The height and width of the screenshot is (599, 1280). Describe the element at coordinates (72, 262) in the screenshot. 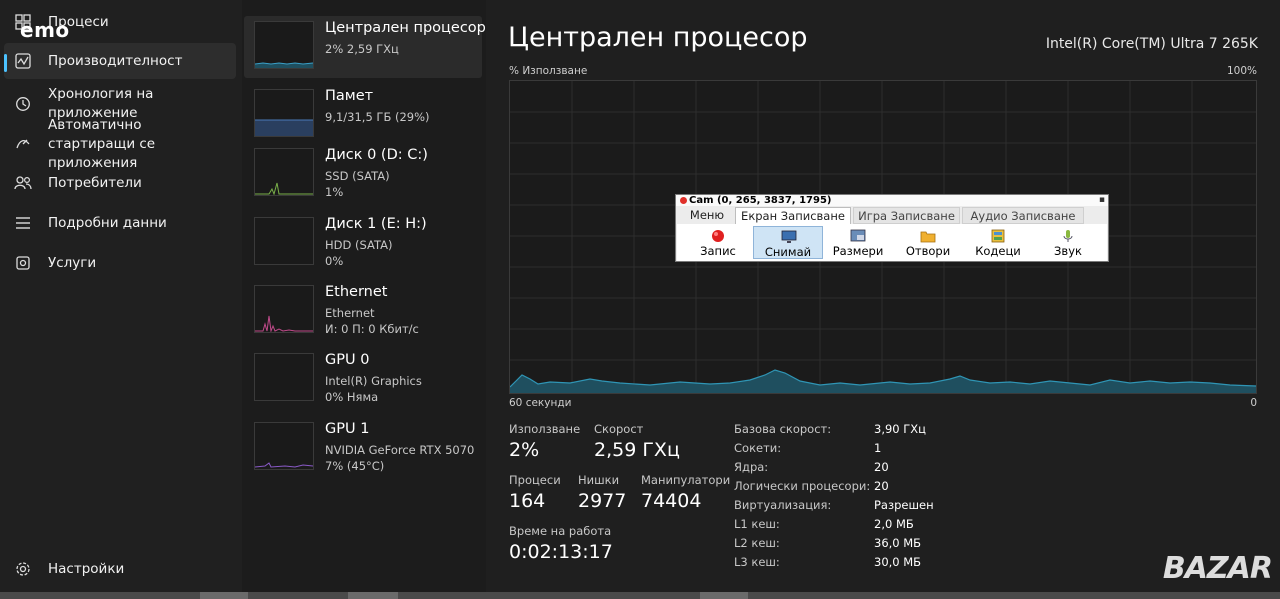

I see `sidebar-item-label: Услуги` at that location.